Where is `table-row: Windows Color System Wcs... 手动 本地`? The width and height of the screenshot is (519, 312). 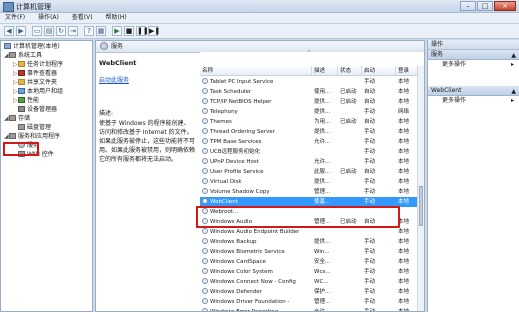
table-row: Windows Color System Wcs... 手动 本地 is located at coordinates (309, 272).